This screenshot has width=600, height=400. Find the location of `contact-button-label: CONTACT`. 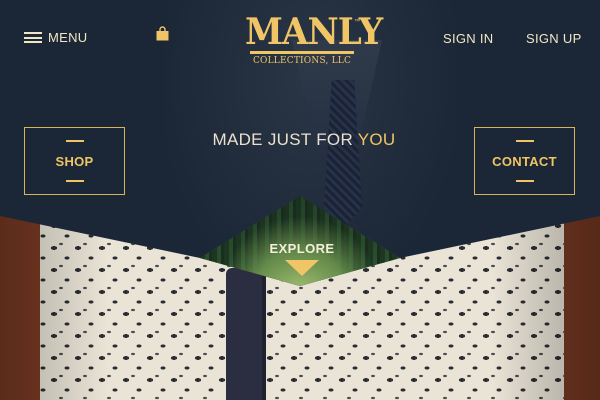

contact-button-label: CONTACT is located at coordinates (524, 161).